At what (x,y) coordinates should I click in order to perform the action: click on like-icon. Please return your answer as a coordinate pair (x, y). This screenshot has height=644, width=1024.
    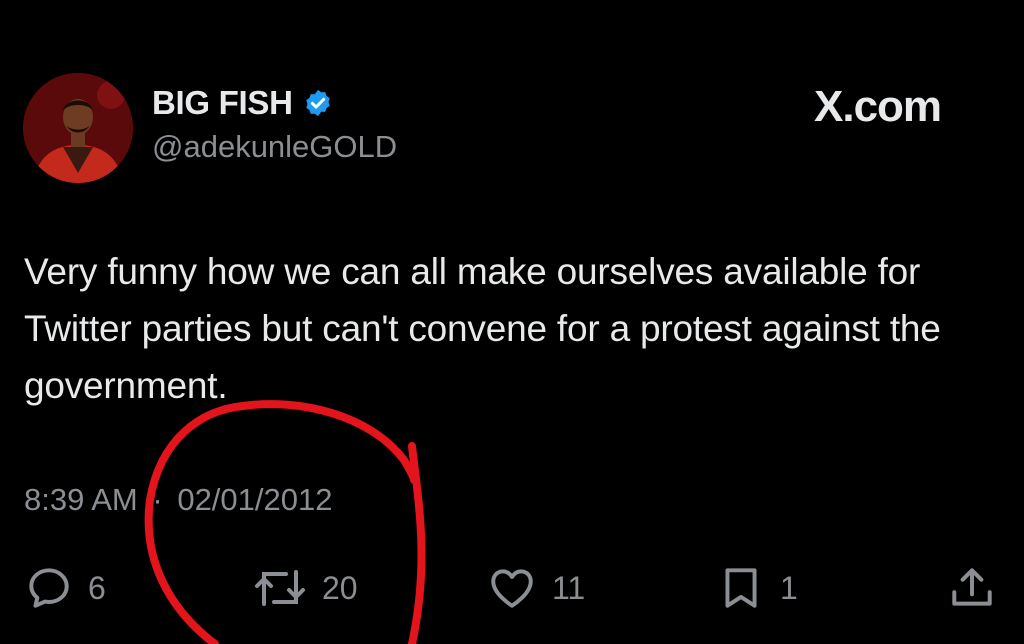
    Looking at the image, I should click on (512, 588).